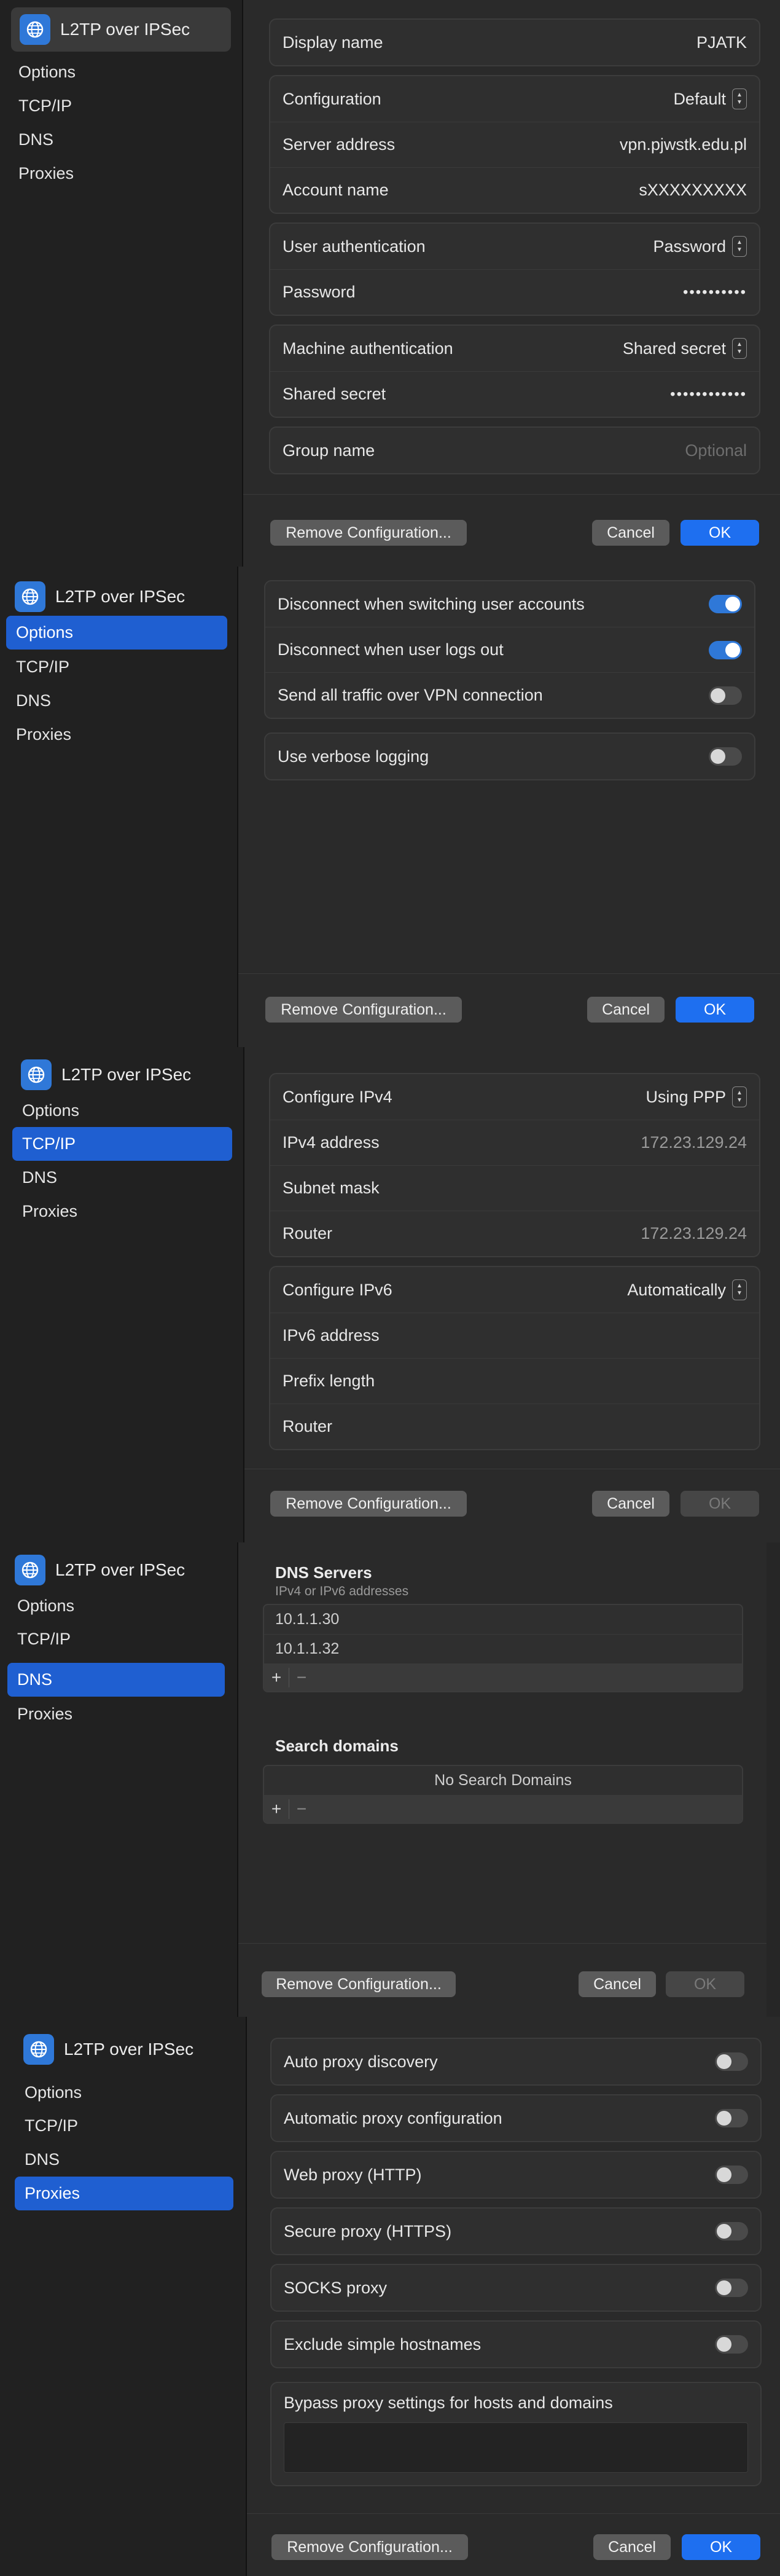 Image resolution: width=780 pixels, height=2576 pixels. Describe the element at coordinates (731, 2344) in the screenshot. I see `exclude-simple-hostnames-toggle` at that location.